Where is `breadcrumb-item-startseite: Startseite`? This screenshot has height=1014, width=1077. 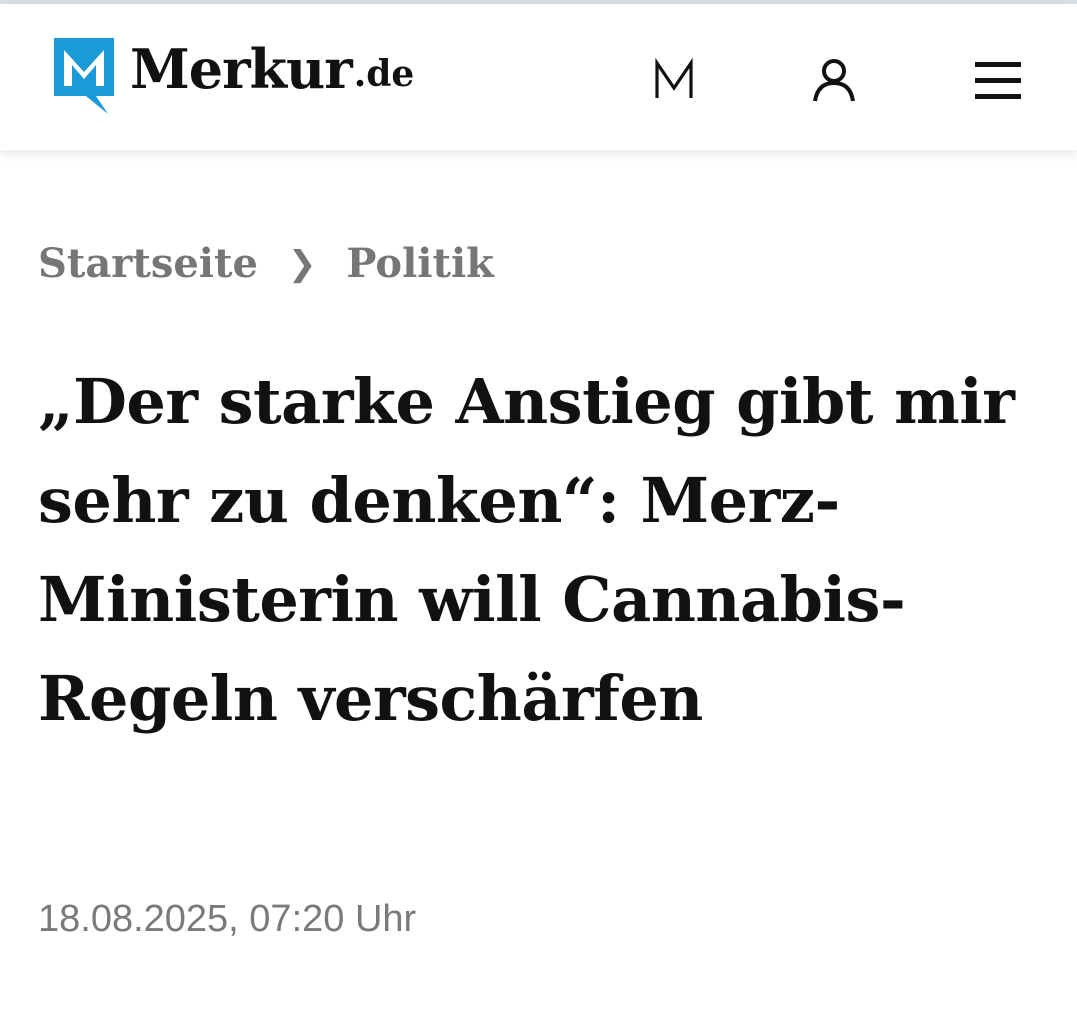 breadcrumb-item-startseite: Startseite is located at coordinates (148, 263).